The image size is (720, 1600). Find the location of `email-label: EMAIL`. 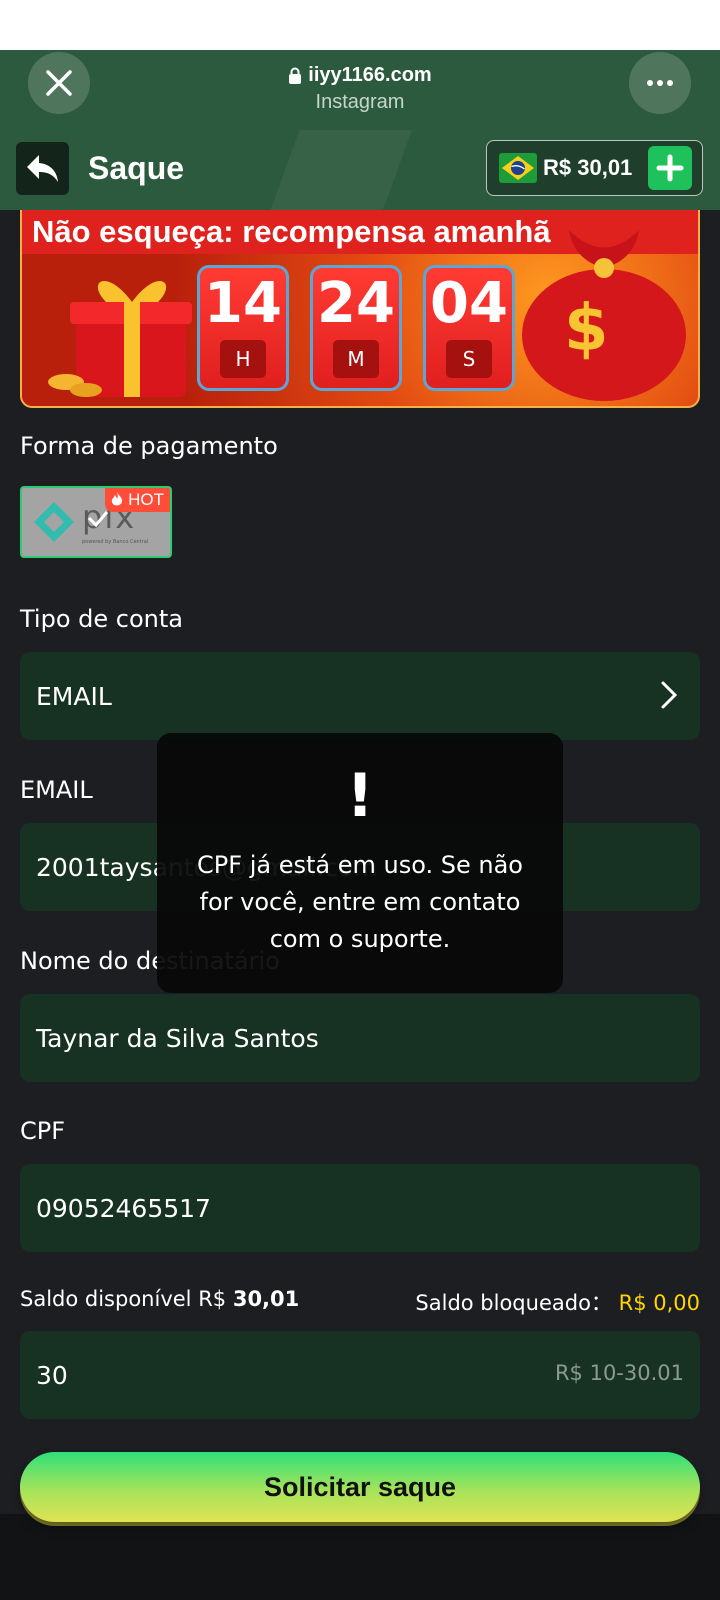

email-label: EMAIL is located at coordinates (56, 790).